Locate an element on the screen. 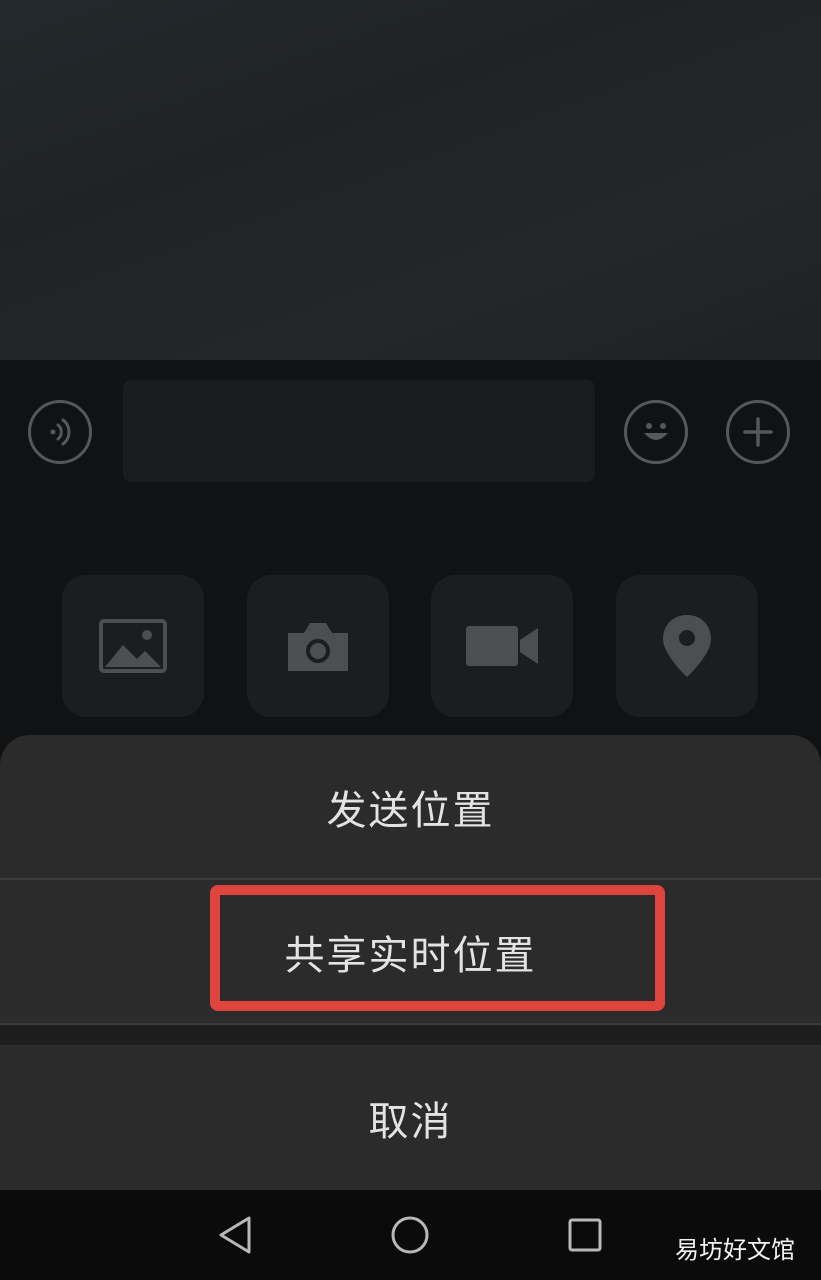 The width and height of the screenshot is (821, 1280). more-button is located at coordinates (758, 432).